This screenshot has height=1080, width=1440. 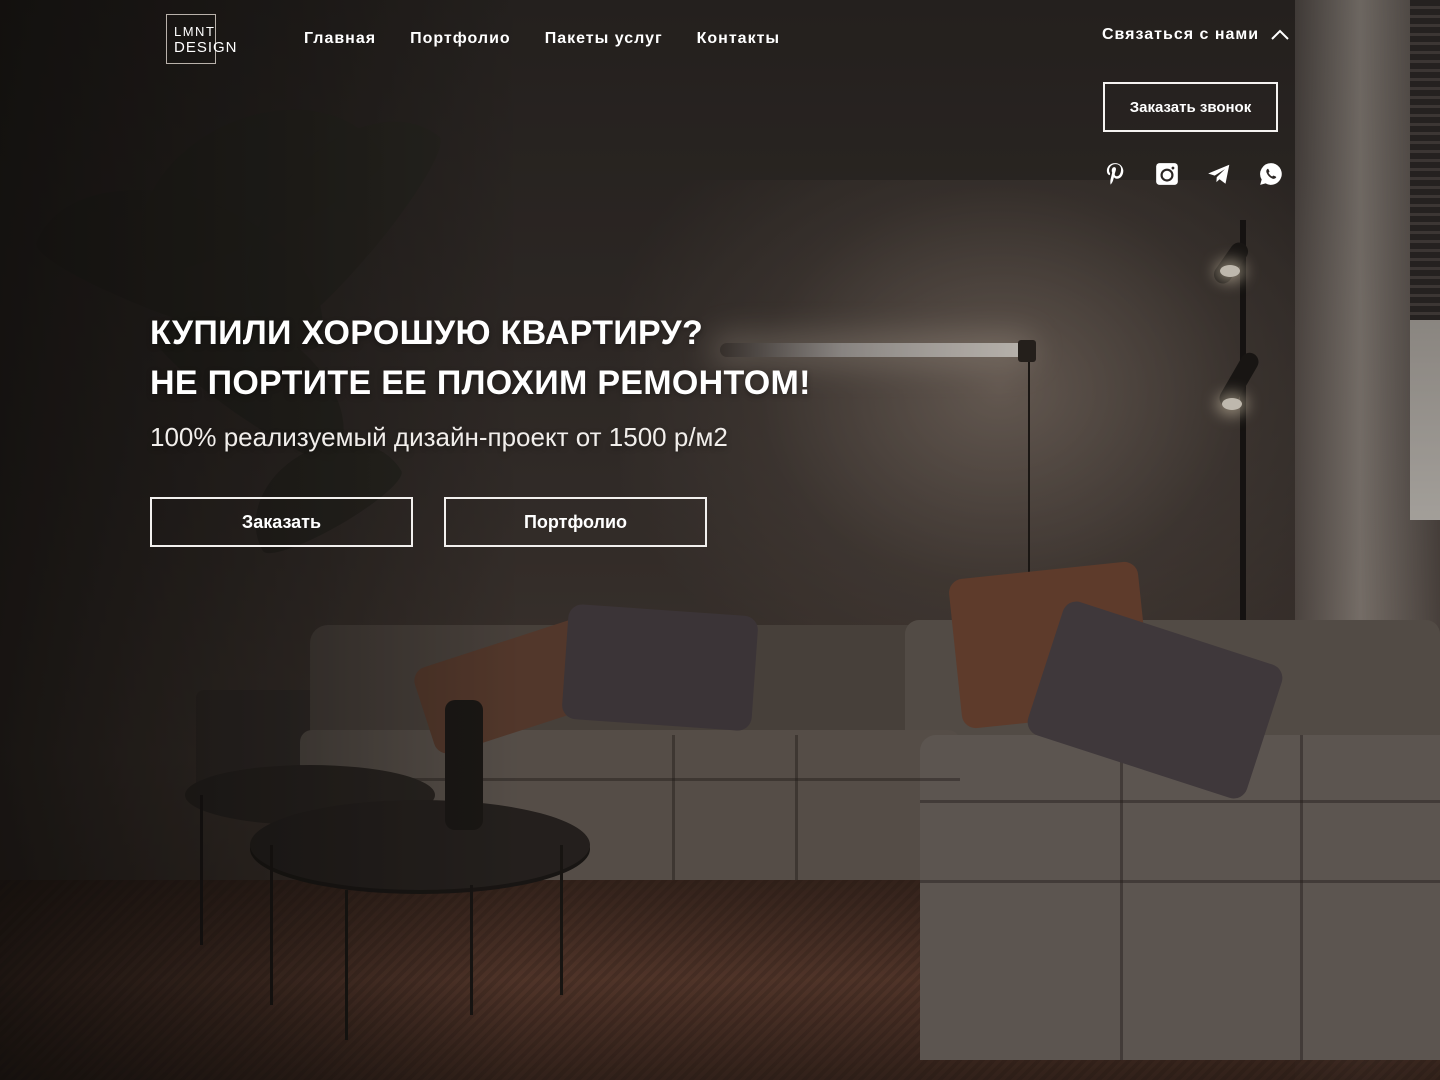 What do you see at coordinates (427, 333) in the screenshot?
I see `hero-headline-line-1: КУПИЛИ ХОРОШУЮ КВАРТИРУ?` at bounding box center [427, 333].